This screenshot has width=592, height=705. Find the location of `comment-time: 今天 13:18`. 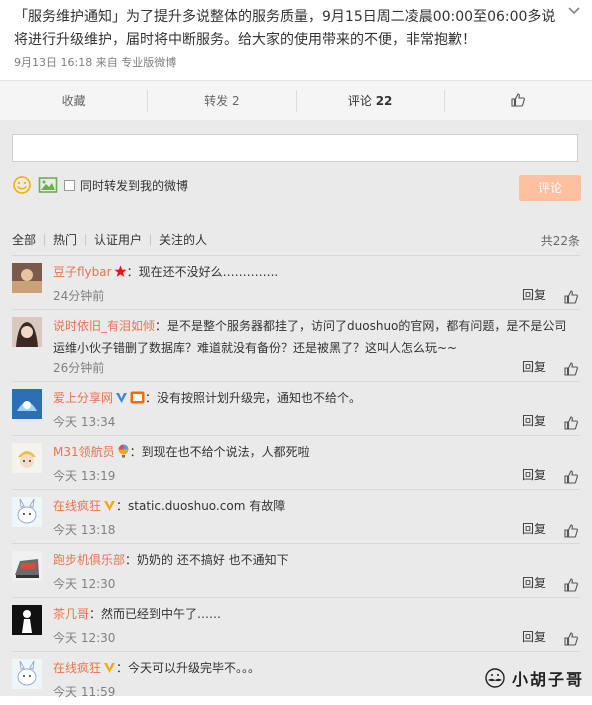

comment-time: 今天 13:18 is located at coordinates (84, 529).